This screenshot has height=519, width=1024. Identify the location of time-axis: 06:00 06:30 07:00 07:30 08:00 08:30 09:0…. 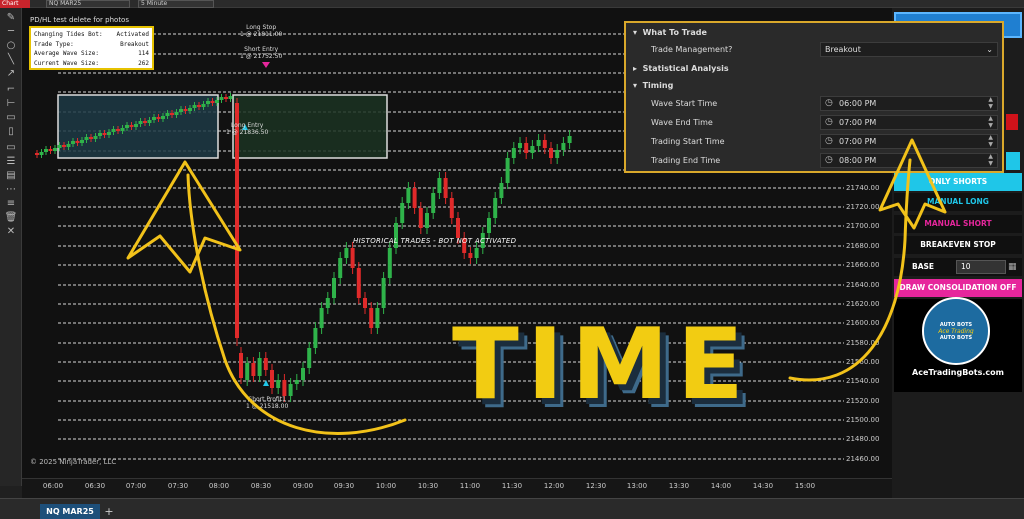
(457, 488).